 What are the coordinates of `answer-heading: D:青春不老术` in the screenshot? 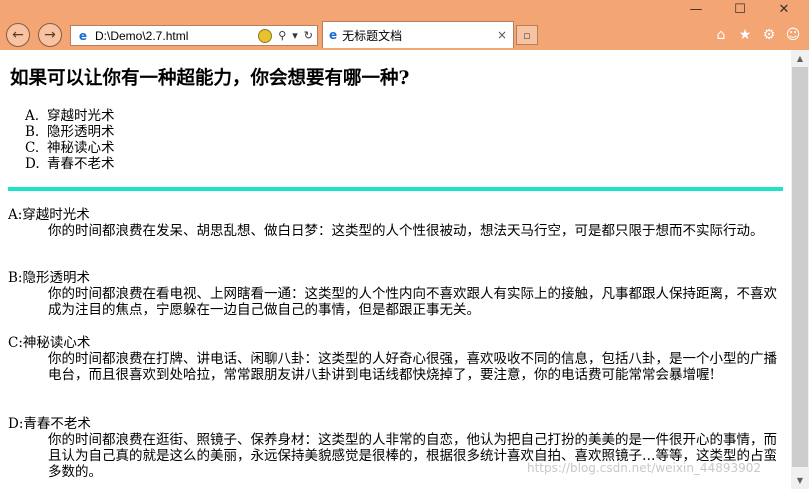 It's located at (49, 424).